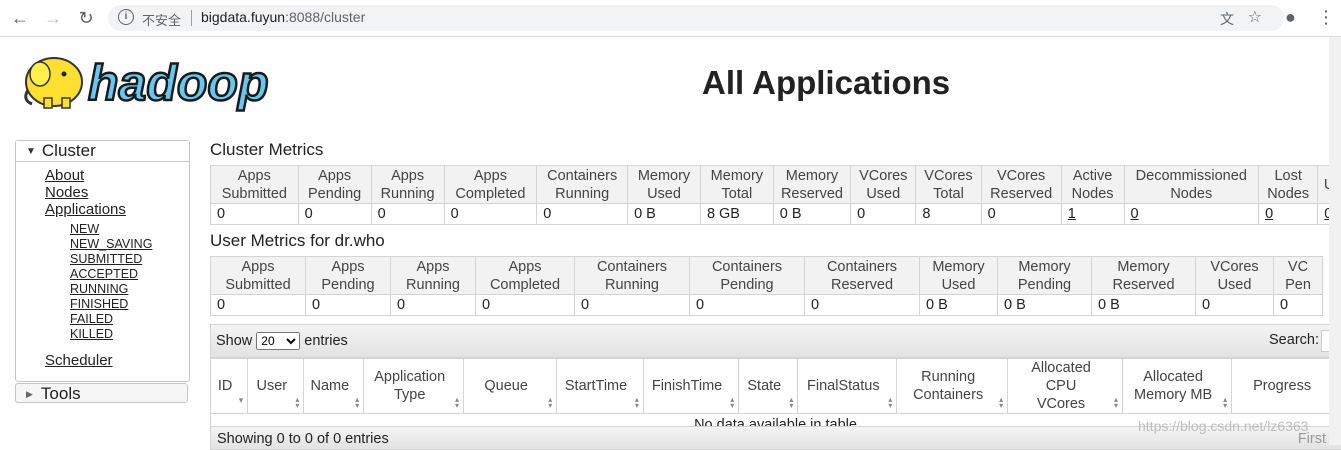  What do you see at coordinates (632, 275) in the screenshot?
I see `user-metrics-header: Containers Running` at bounding box center [632, 275].